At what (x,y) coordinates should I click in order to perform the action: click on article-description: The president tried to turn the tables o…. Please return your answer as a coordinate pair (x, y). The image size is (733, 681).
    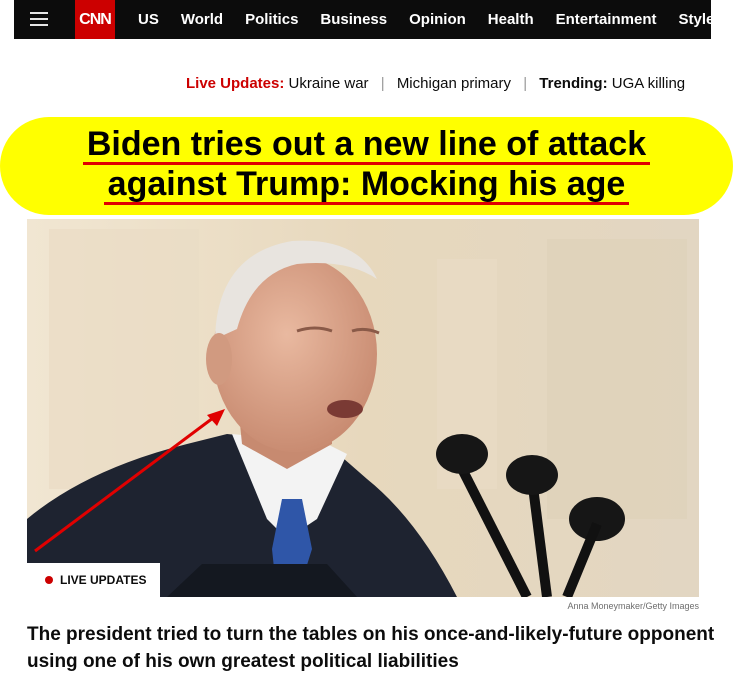
    Looking at the image, I should click on (372, 648).